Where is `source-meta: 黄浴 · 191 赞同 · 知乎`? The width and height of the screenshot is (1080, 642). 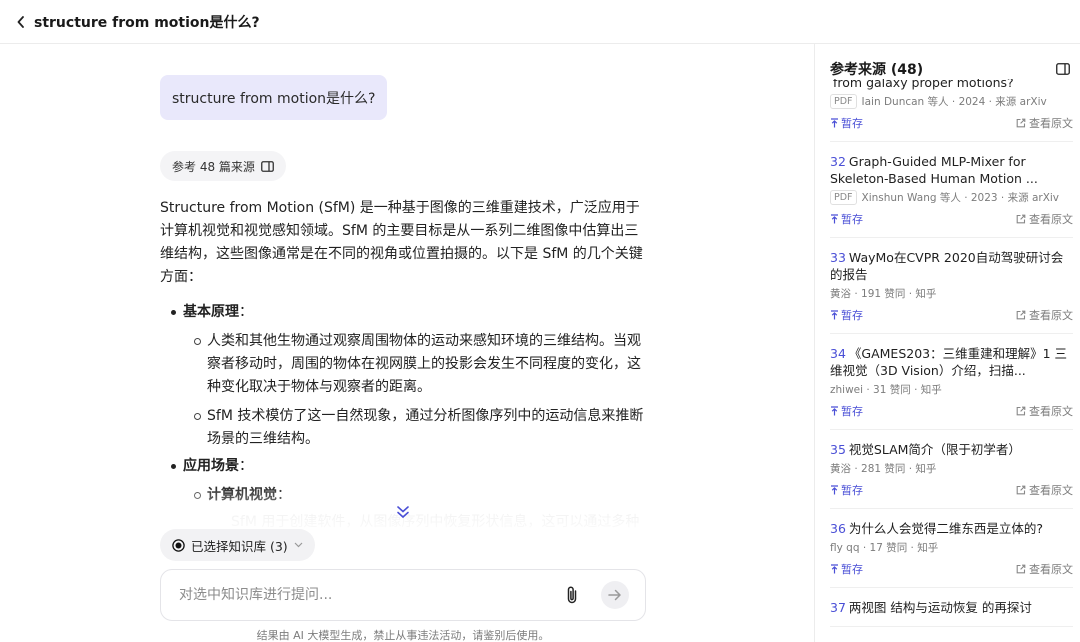 source-meta: 黄浴 · 191 赞同 · 知乎 is located at coordinates (883, 294).